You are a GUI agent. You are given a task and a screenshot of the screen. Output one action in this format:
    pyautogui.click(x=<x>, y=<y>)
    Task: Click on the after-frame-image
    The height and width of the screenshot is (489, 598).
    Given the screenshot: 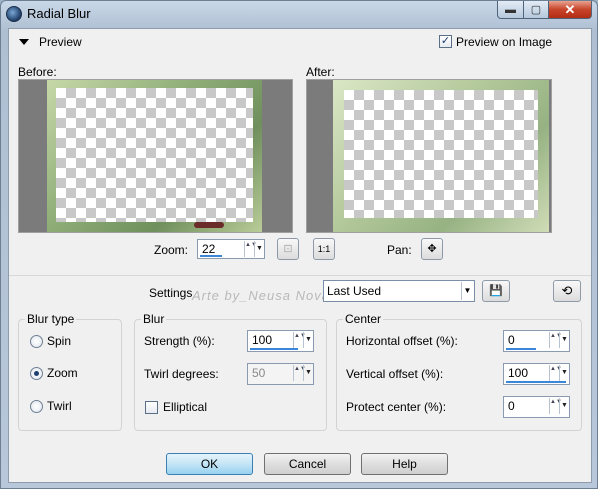 What is the action you would take?
    pyautogui.click(x=441, y=156)
    